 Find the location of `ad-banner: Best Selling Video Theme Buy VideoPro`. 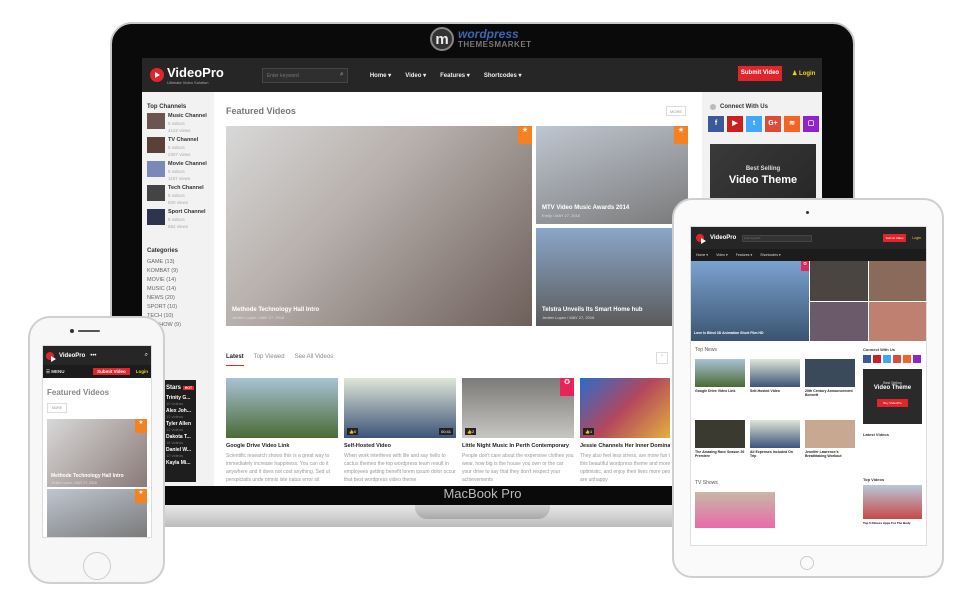

ad-banner: Best Selling Video Theme Buy VideoPro is located at coordinates (892, 396).